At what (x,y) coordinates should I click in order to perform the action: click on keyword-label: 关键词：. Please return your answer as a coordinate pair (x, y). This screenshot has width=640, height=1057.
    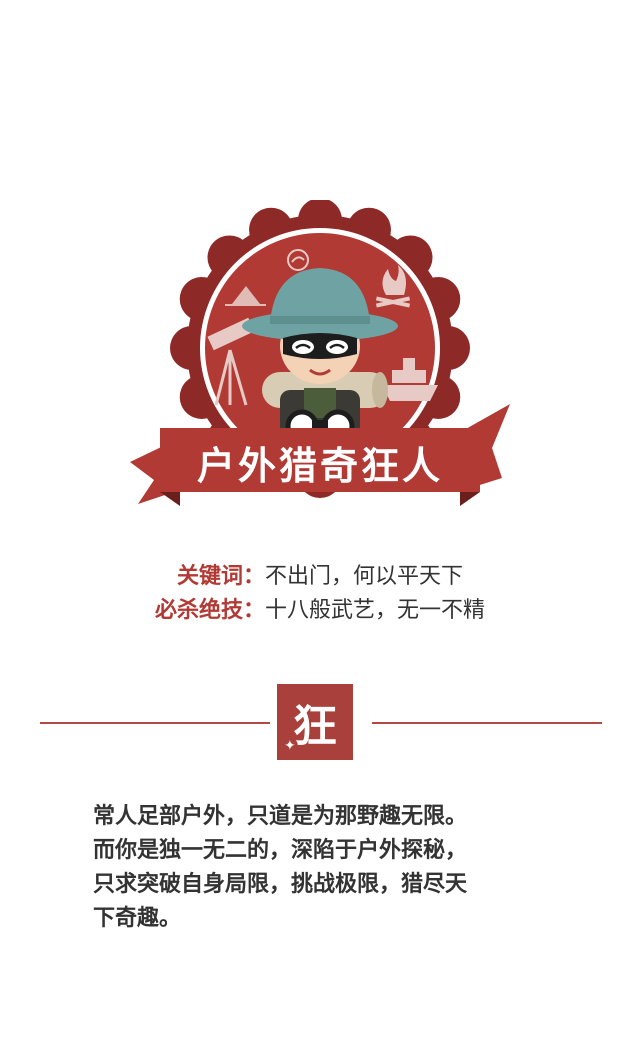
    Looking at the image, I should click on (220, 576).